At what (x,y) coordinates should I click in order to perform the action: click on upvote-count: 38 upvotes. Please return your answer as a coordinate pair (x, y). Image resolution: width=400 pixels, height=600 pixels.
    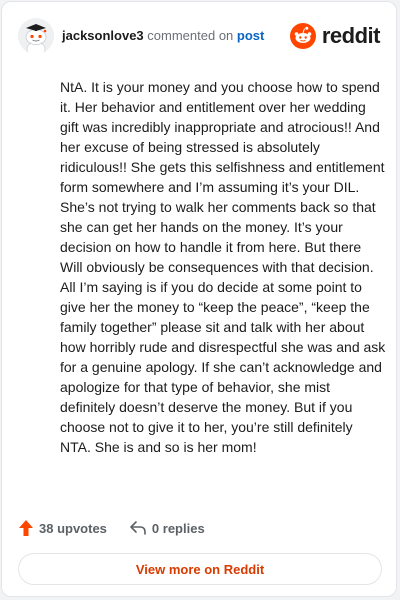
    Looking at the image, I should click on (73, 528).